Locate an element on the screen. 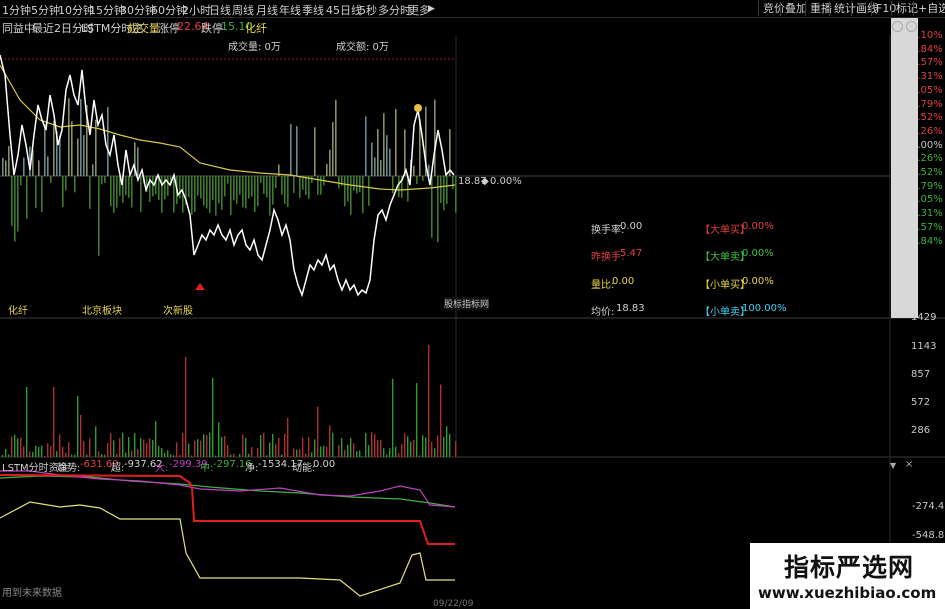  trend-label: 趋势: is located at coordinates (69, 468).